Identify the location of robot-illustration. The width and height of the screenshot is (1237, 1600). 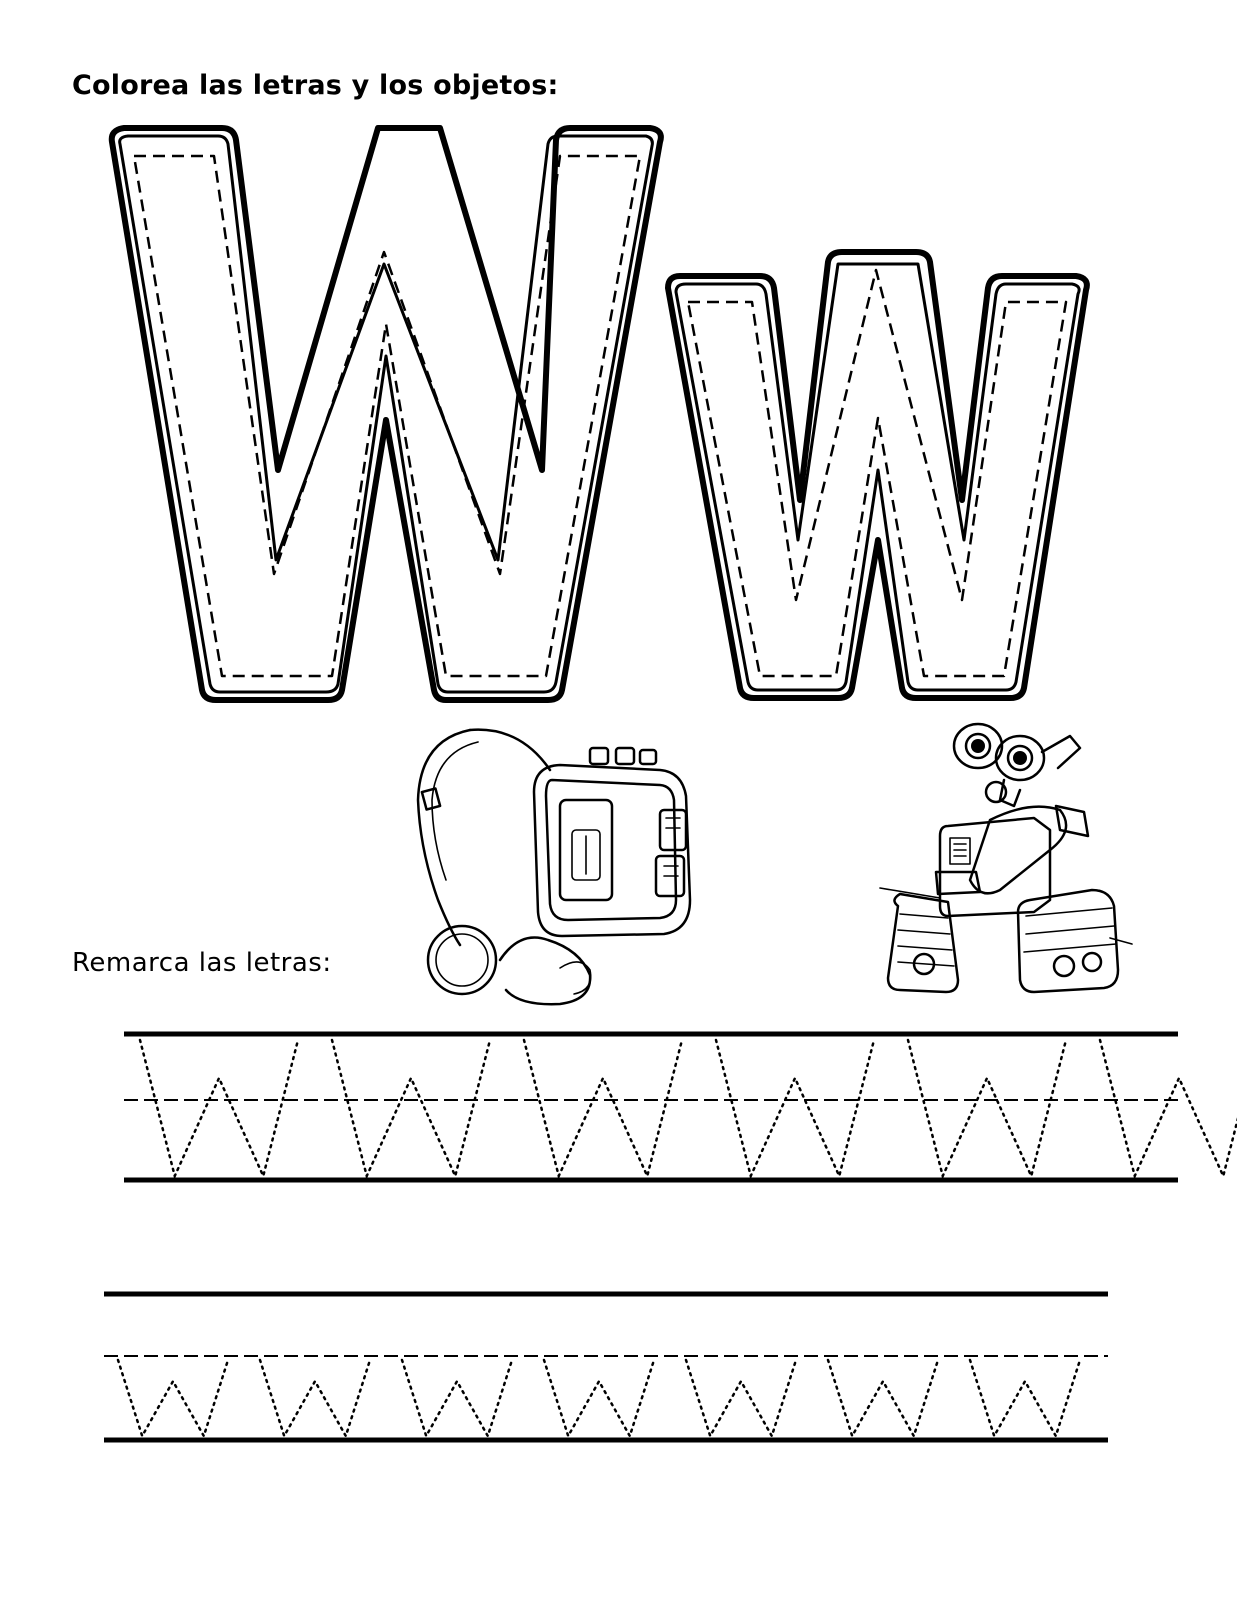
(1006, 858).